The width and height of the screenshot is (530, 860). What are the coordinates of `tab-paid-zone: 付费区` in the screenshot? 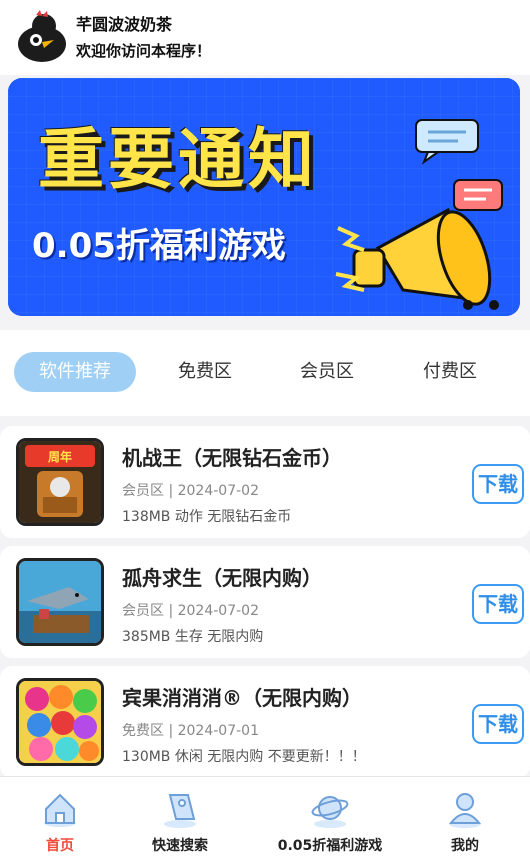 It's located at (450, 372).